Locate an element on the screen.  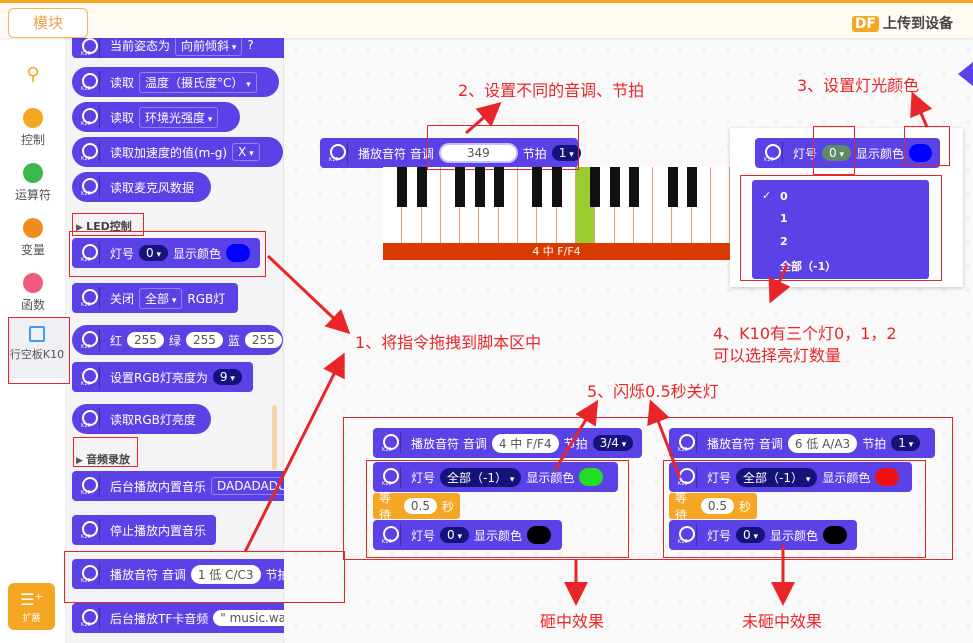
annotation-hit: 砸中效果 is located at coordinates (572, 621).